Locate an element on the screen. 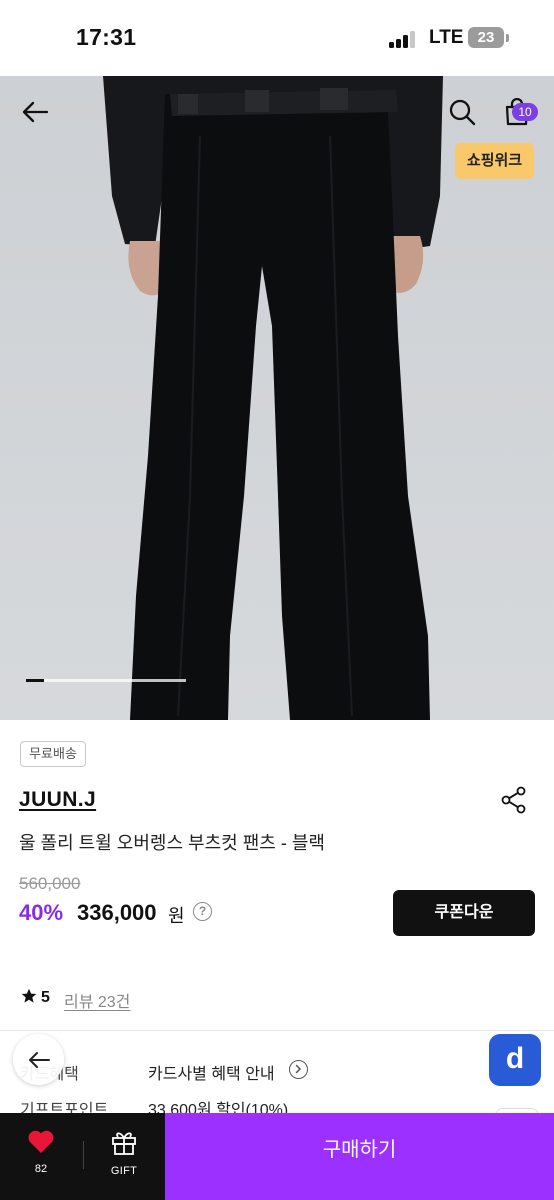 The height and width of the screenshot is (1200, 554). chevron-right-icon is located at coordinates (298, 1069).